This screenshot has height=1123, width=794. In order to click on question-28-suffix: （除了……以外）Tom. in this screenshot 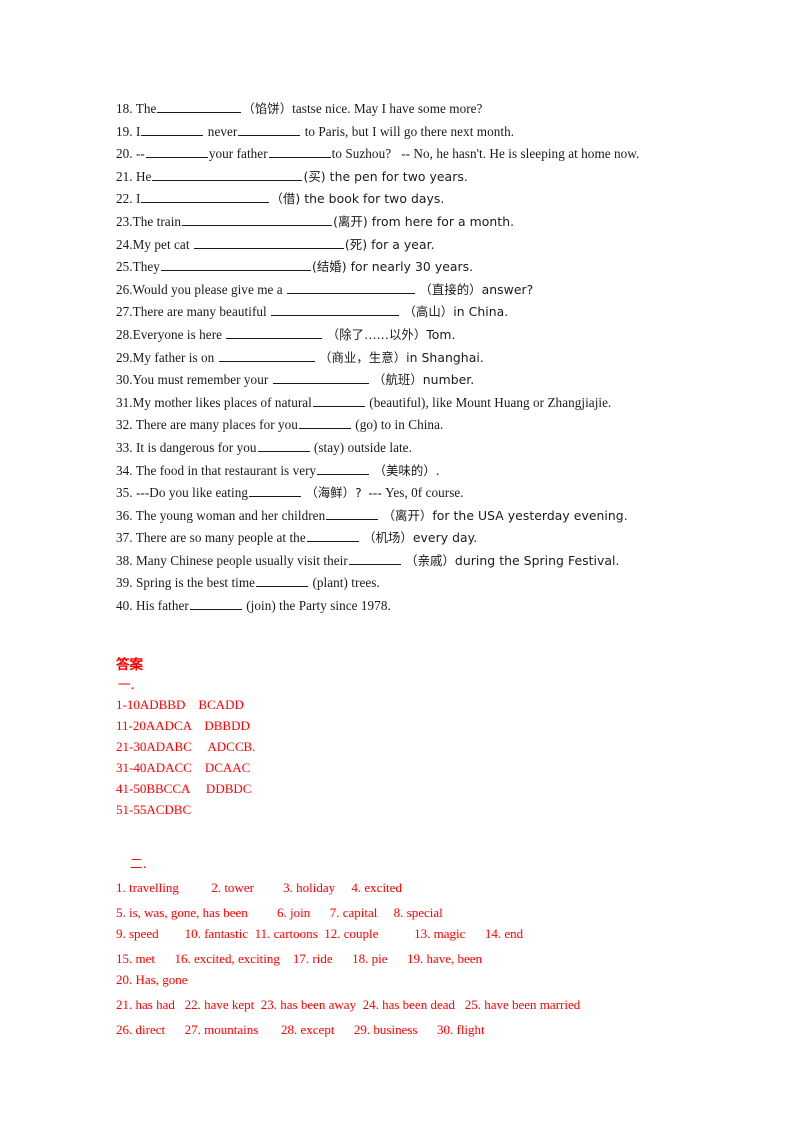, I will do `click(391, 334)`.